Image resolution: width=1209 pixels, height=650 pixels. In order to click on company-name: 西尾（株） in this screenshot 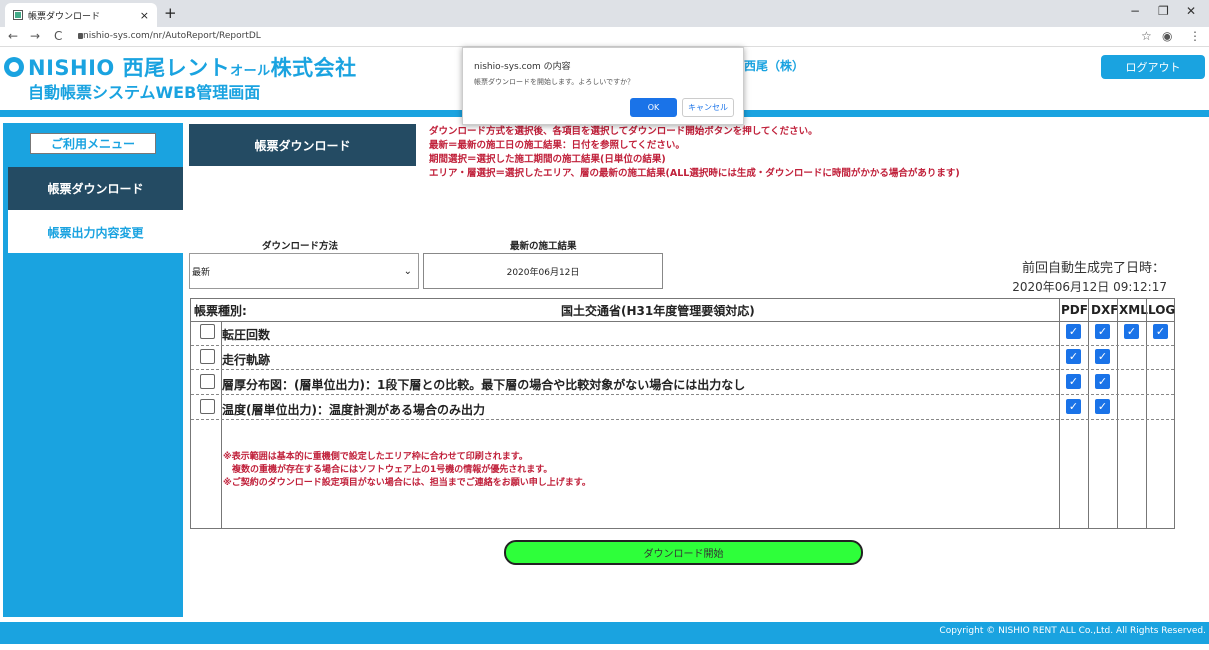, I will do `click(774, 66)`.